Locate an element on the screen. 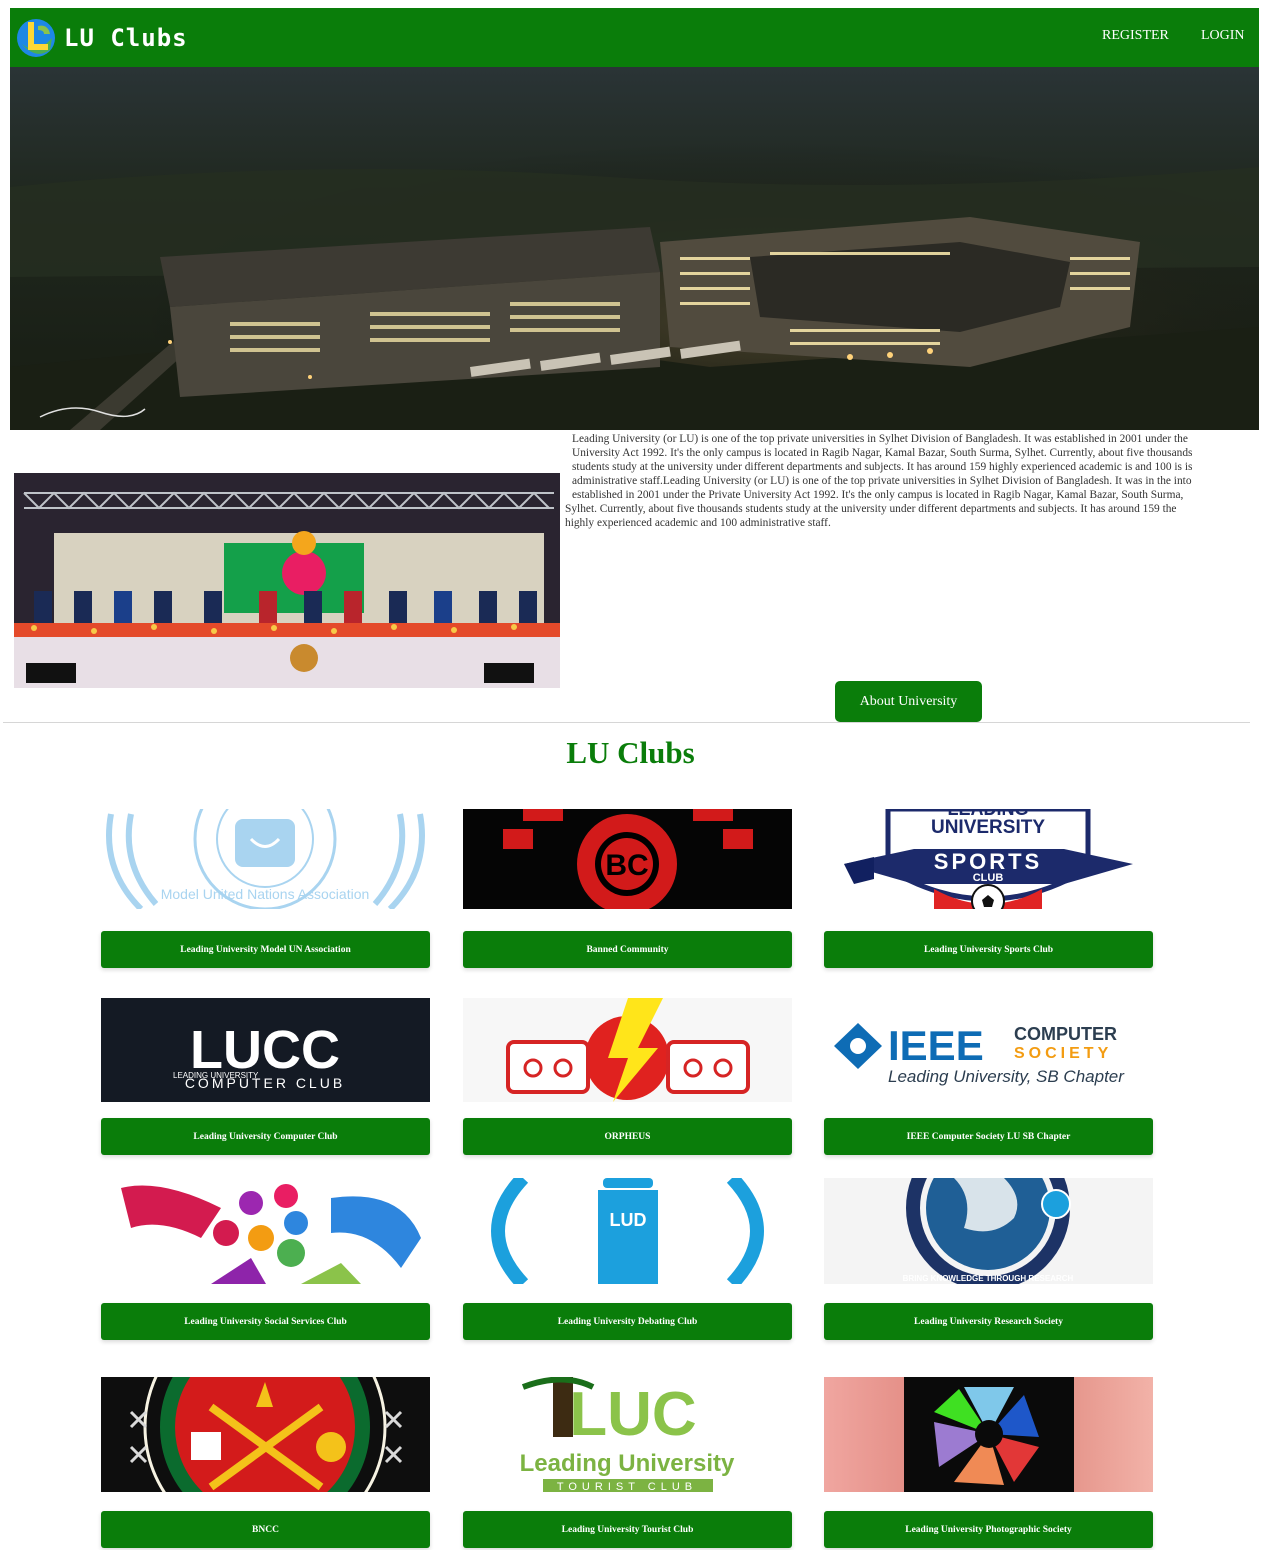  sports-logo-mid: UNIVERSITY is located at coordinates (988, 827).